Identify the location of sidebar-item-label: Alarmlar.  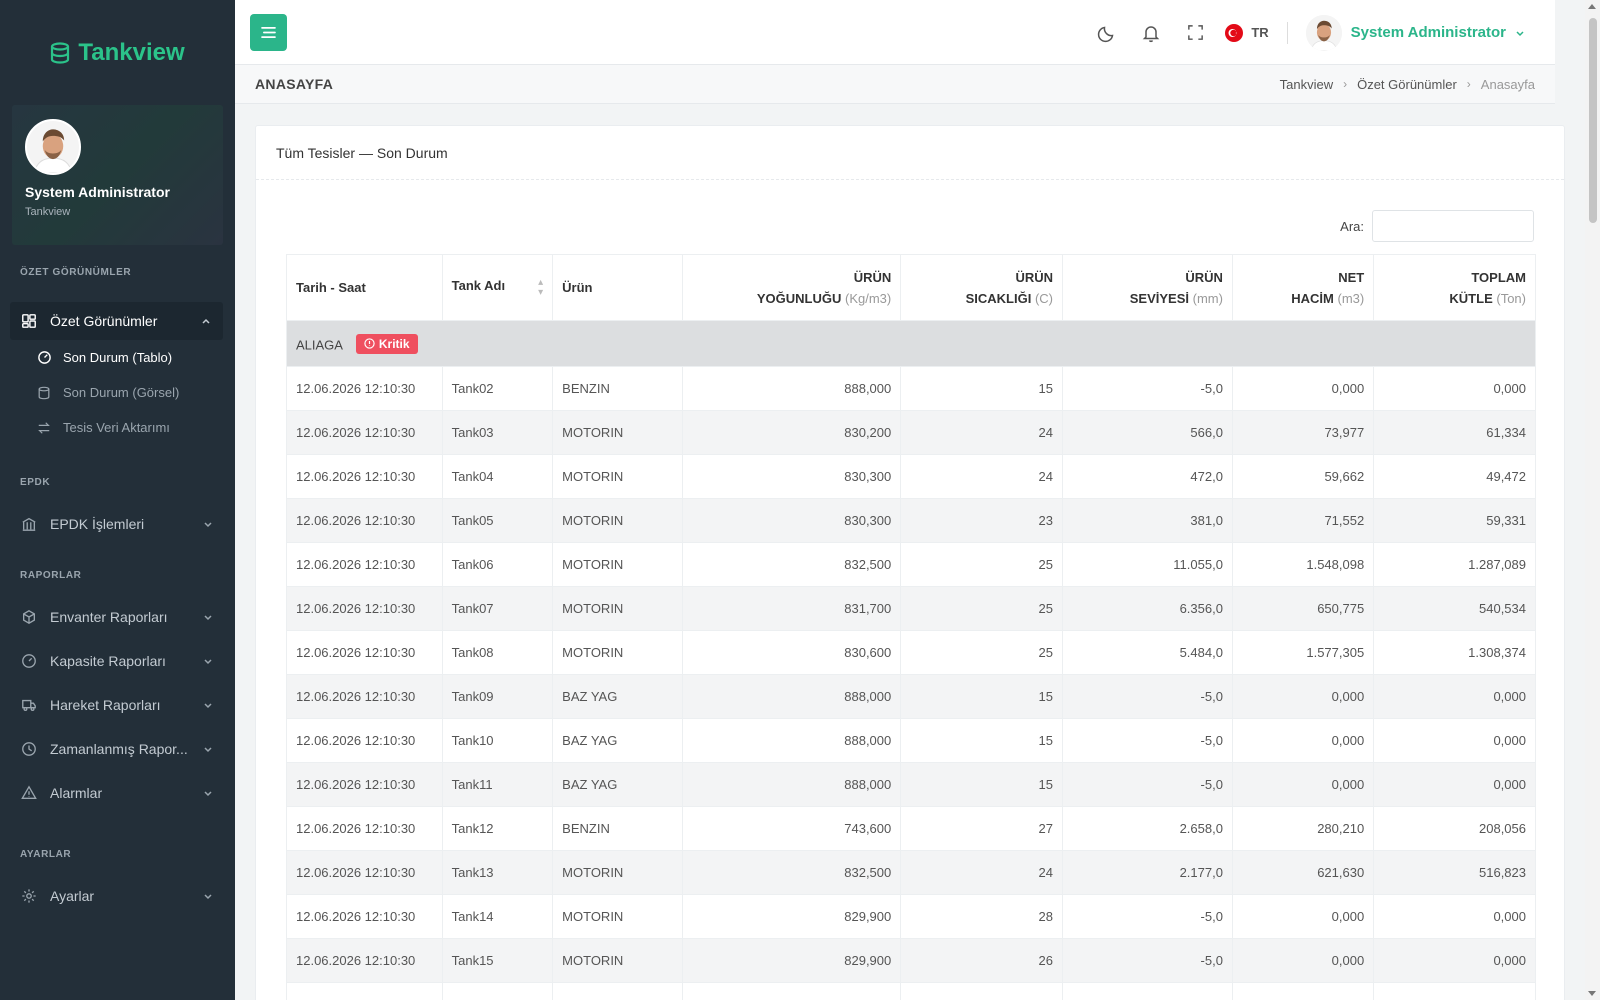
(76, 793).